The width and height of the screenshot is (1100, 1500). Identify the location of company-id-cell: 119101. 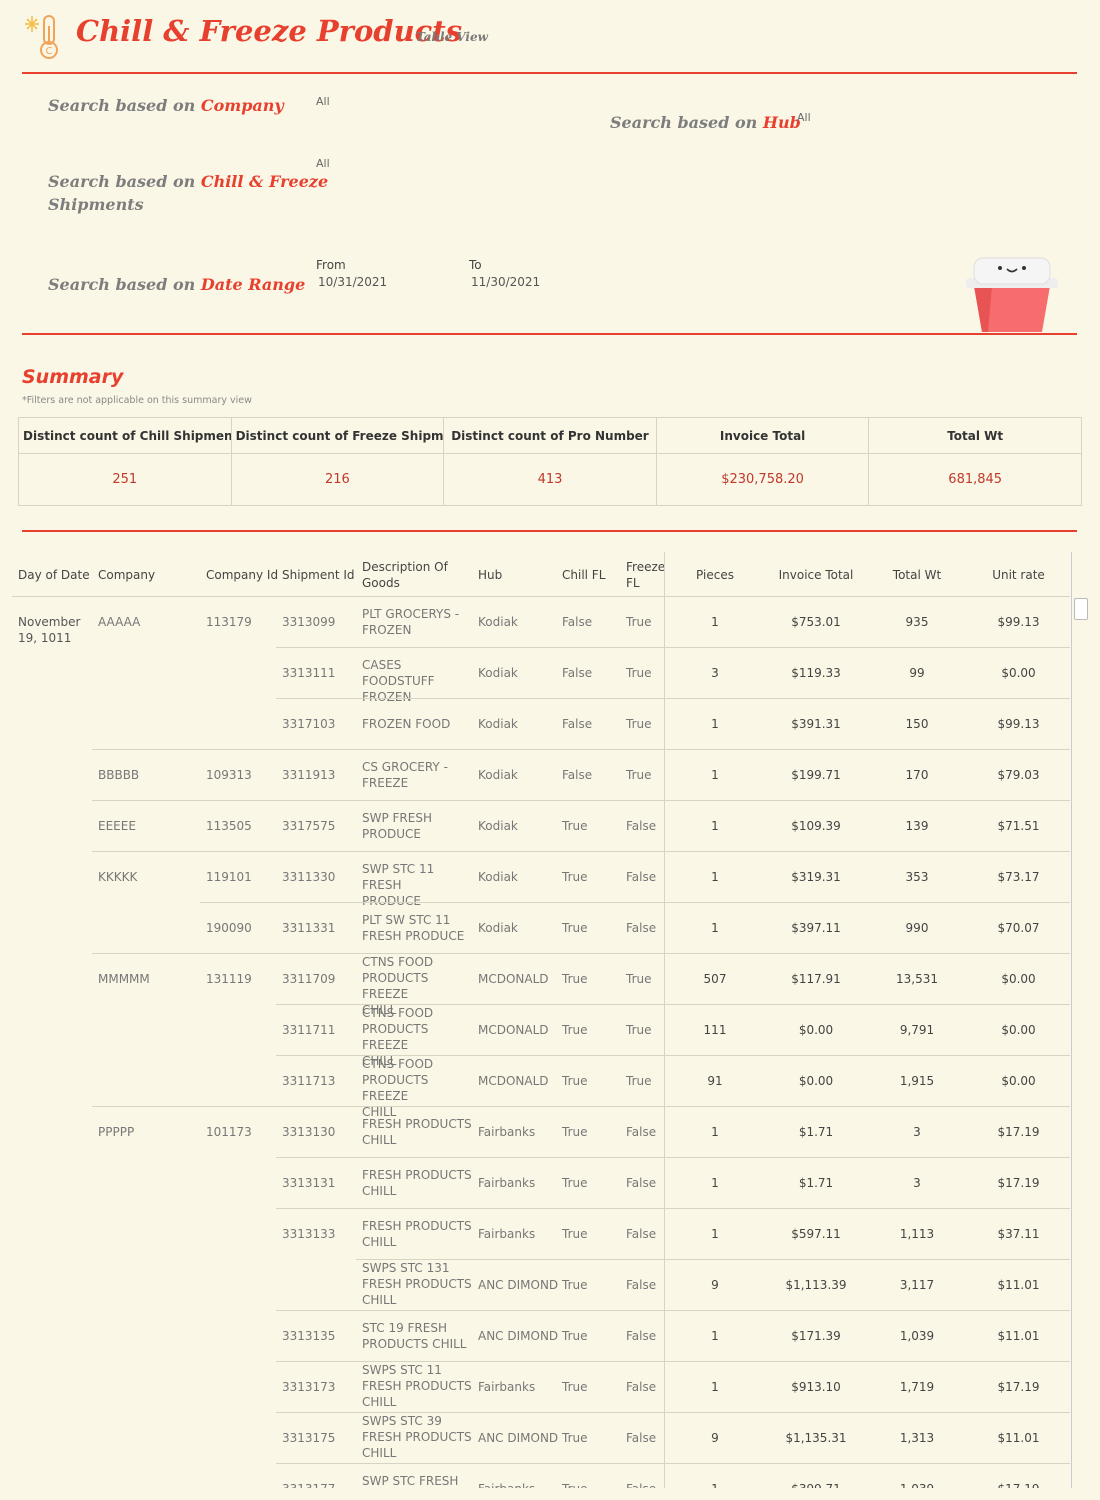
(229, 877).